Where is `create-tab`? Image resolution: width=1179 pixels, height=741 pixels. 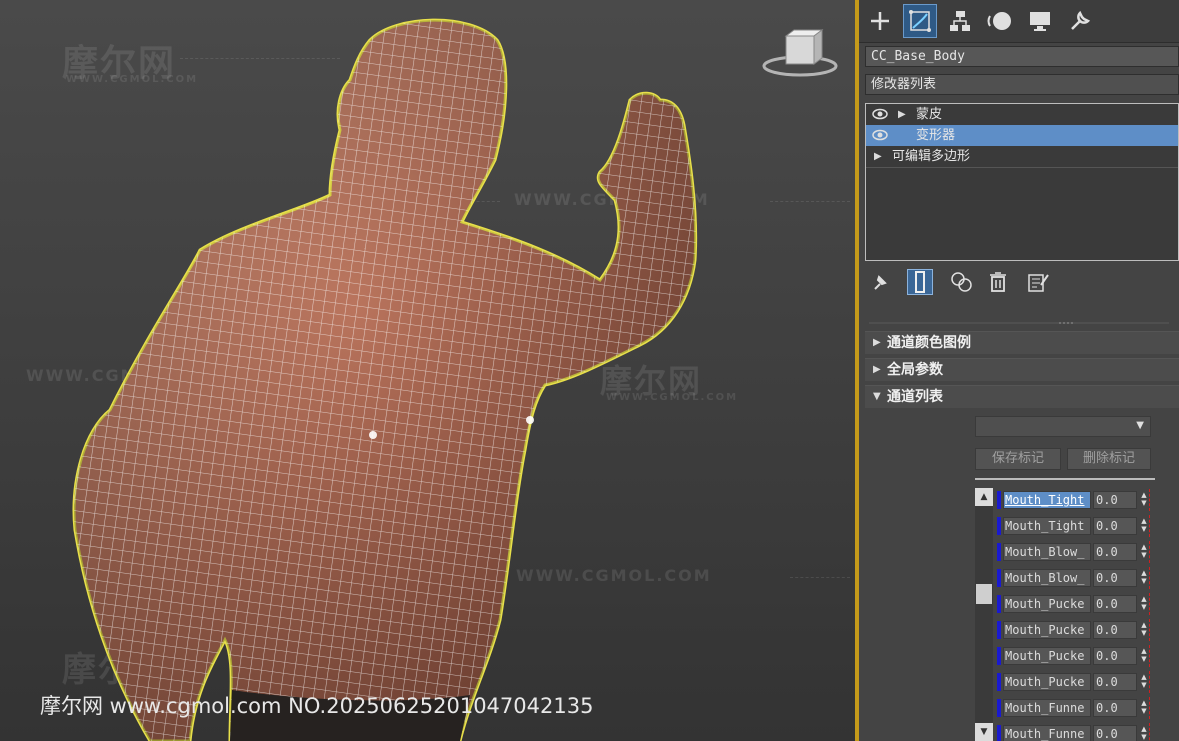 create-tab is located at coordinates (880, 21).